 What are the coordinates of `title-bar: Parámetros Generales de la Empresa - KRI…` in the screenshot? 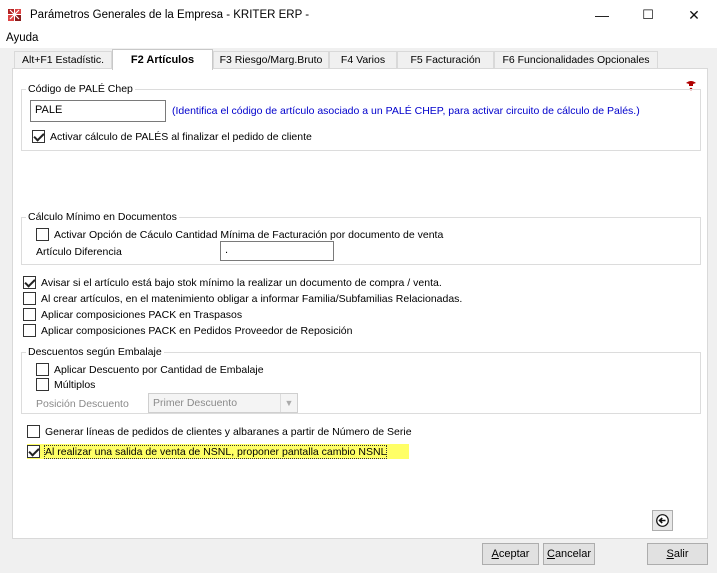 It's located at (358, 15).